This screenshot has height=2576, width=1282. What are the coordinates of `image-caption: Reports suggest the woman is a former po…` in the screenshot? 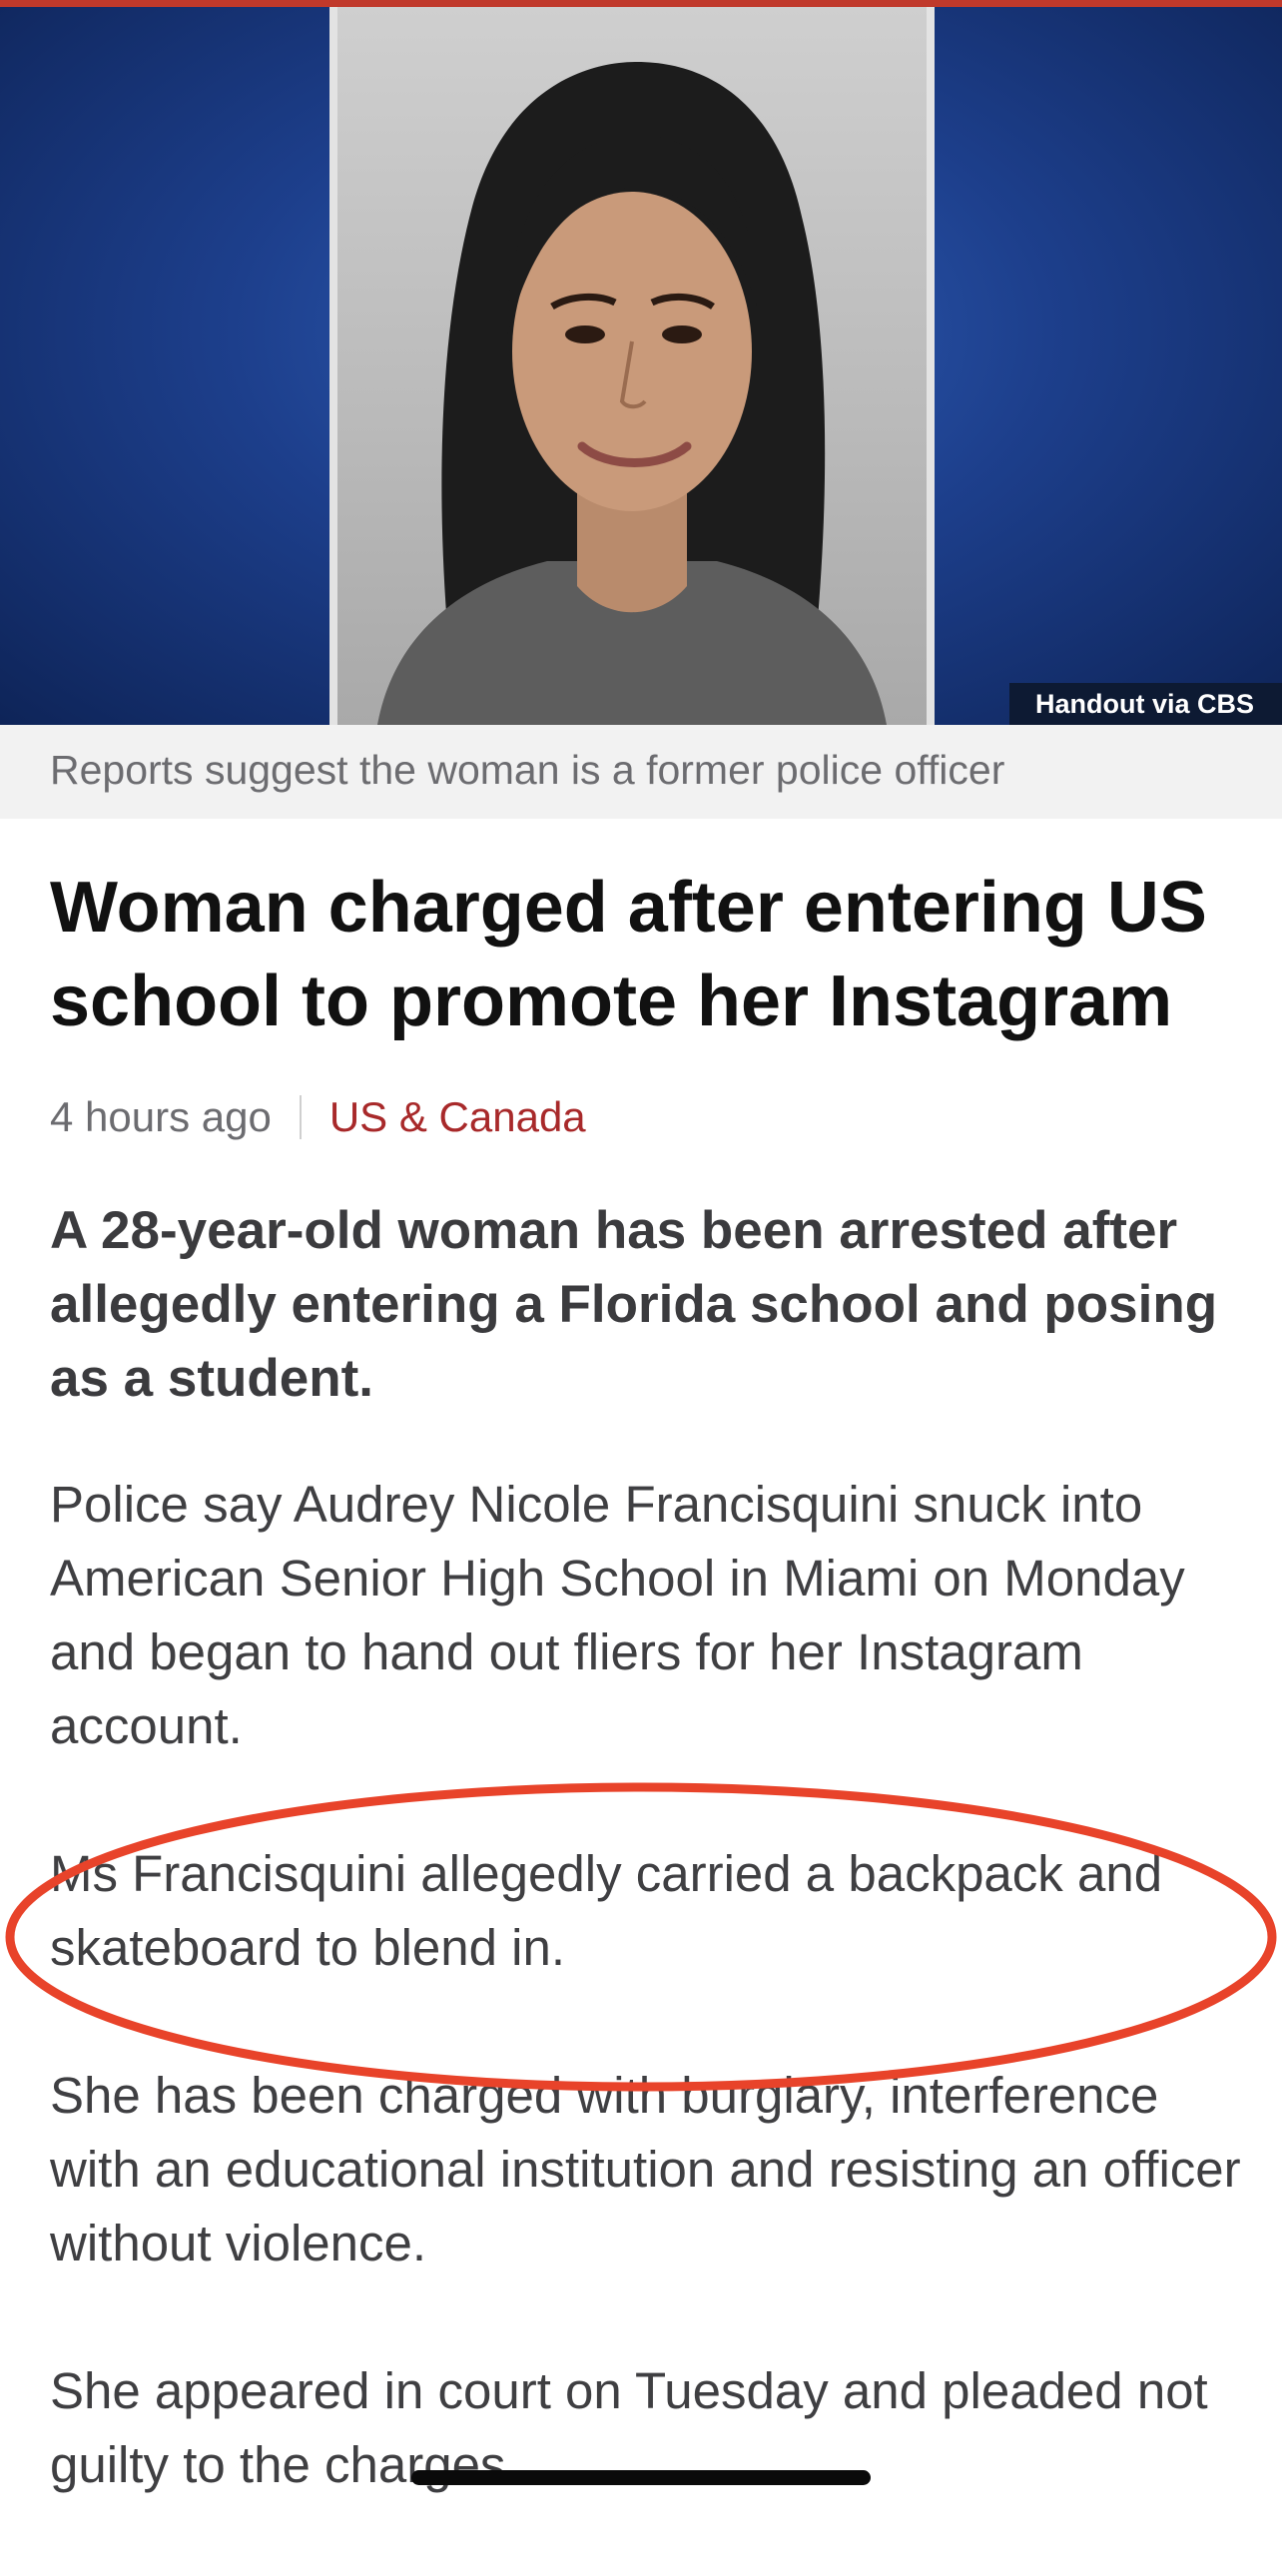 It's located at (527, 770).